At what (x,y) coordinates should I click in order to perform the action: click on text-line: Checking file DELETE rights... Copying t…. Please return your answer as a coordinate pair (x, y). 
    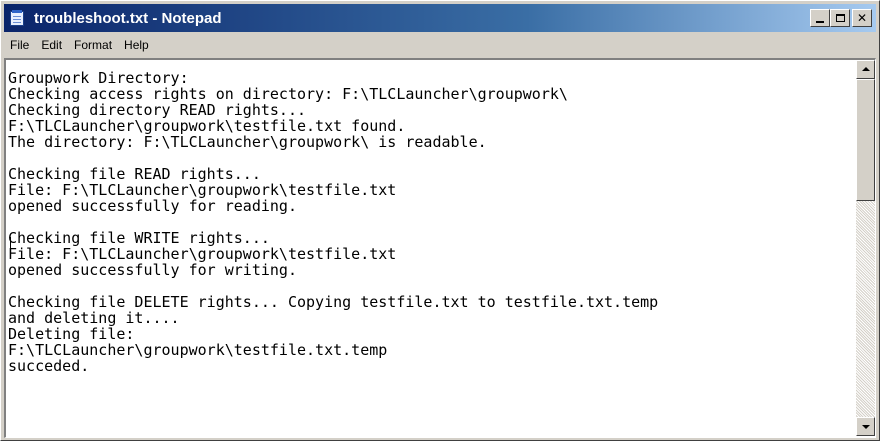
    Looking at the image, I should click on (333, 302).